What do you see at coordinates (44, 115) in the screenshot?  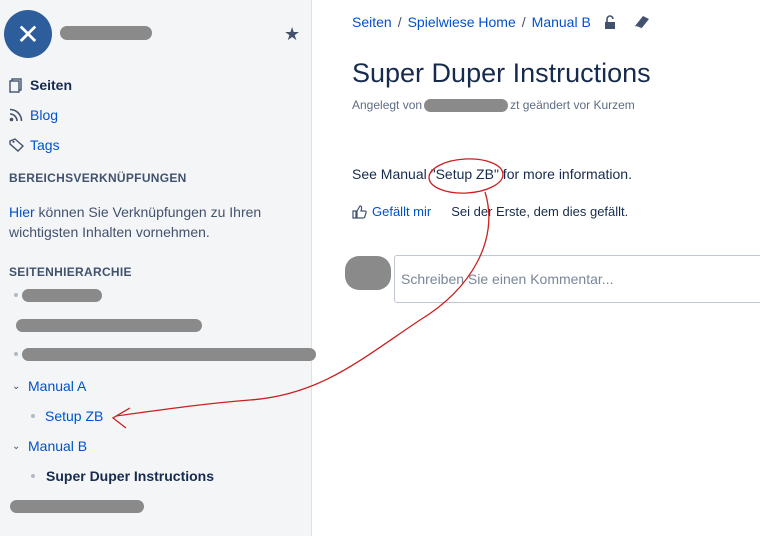 I see `sidebar-item-label: Blog` at bounding box center [44, 115].